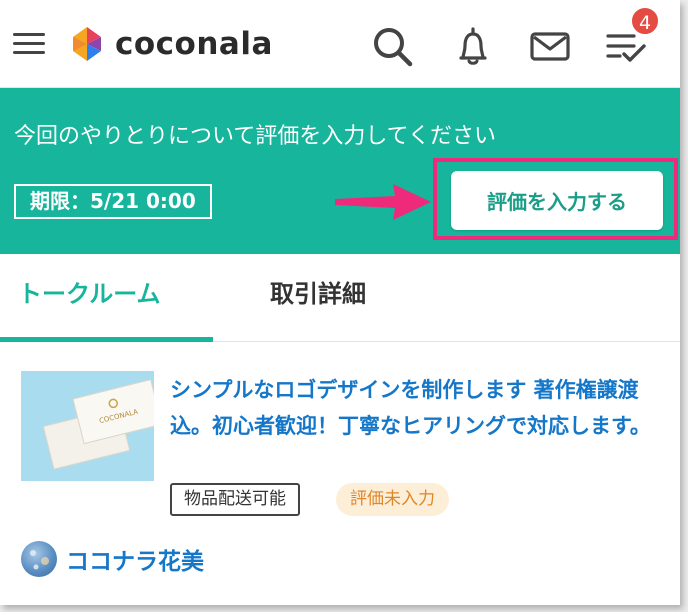 This screenshot has height=612, width=688. Describe the element at coordinates (550, 46) in the screenshot. I see `mail-icon` at that location.